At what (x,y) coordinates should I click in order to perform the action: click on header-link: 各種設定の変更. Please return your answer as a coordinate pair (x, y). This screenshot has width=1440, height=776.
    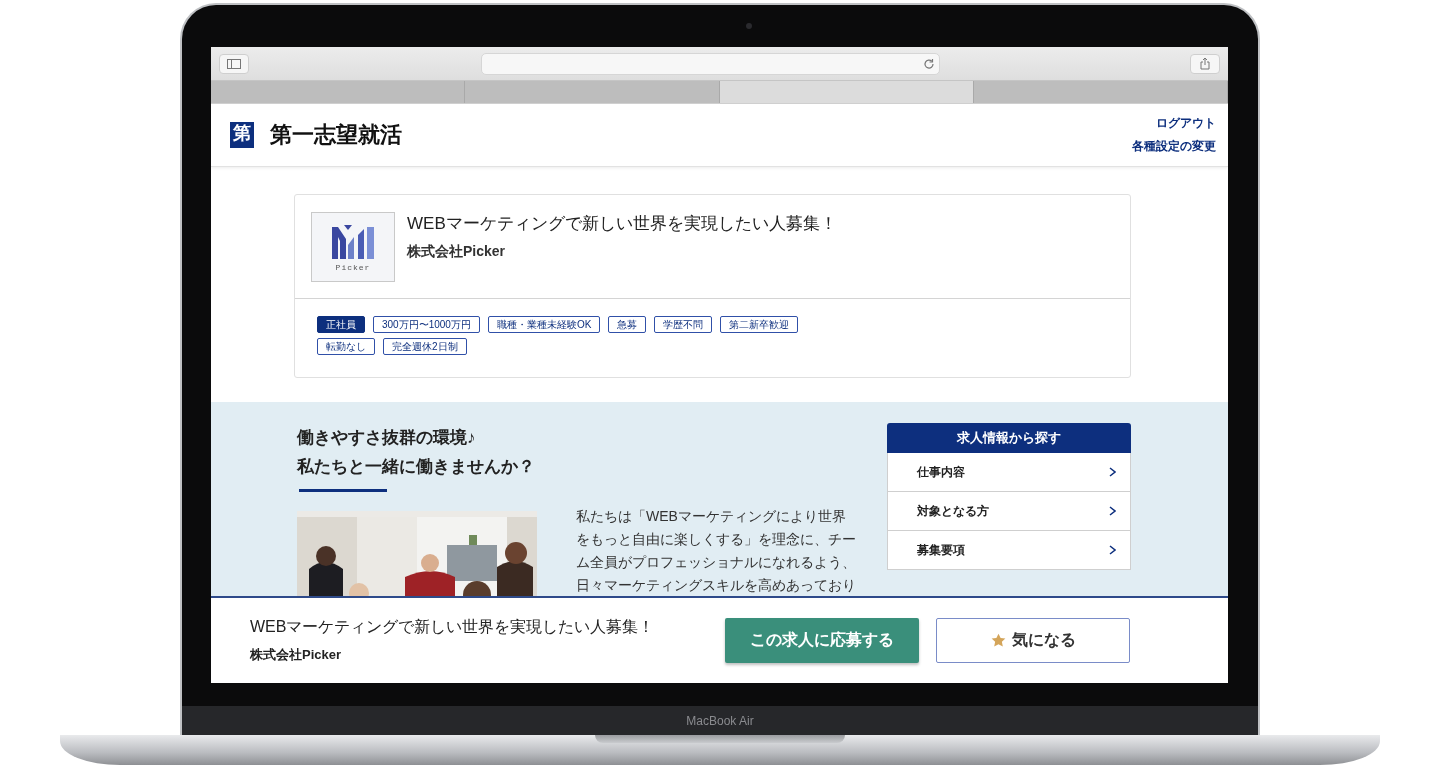
    Looking at the image, I should click on (1174, 146).